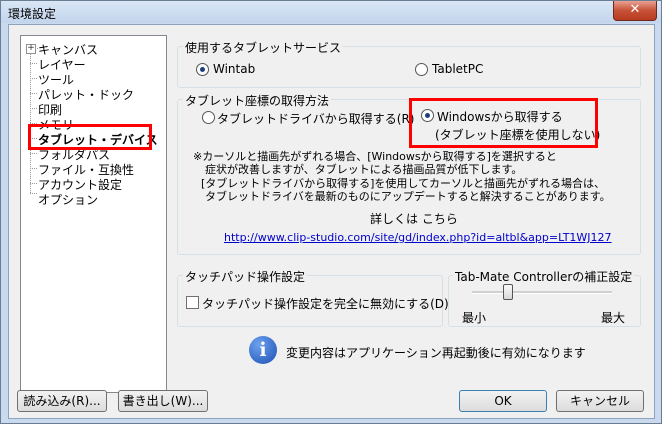 The width and height of the screenshot is (662, 424). What do you see at coordinates (600, 401) in the screenshot?
I see `cancel-button: キャンセル` at bounding box center [600, 401].